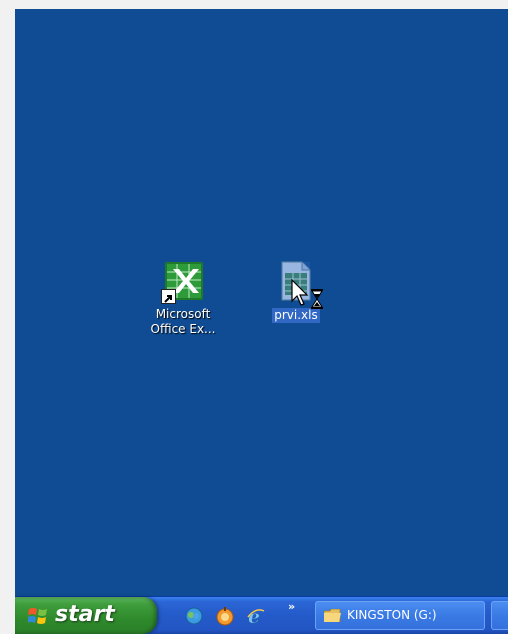  Describe the element at coordinates (183, 282) in the screenshot. I see `excel-app-icon` at that location.